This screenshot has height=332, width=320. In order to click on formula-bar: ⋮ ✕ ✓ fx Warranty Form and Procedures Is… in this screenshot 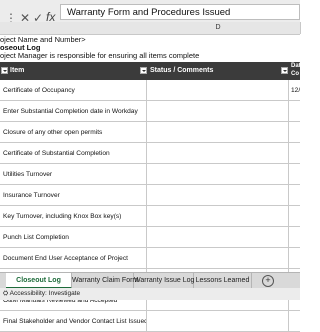, I will do `click(150, 17)`.